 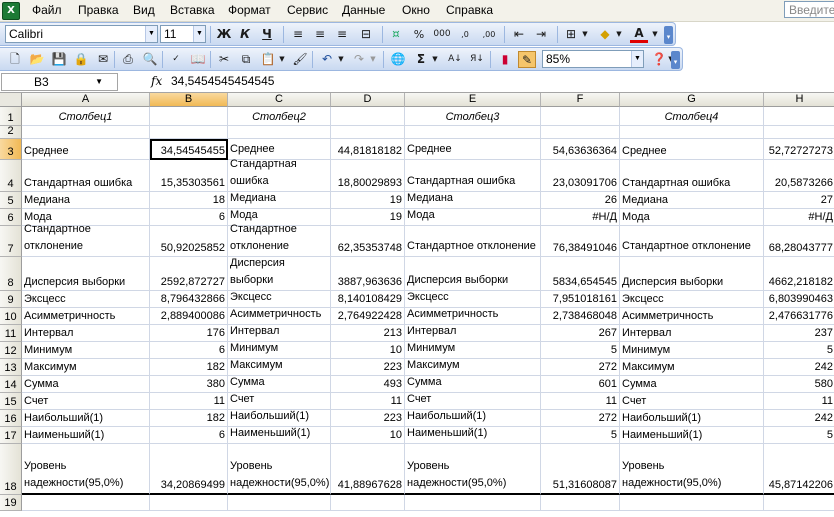 I want to click on cell-A19, so click(x=86, y=503).